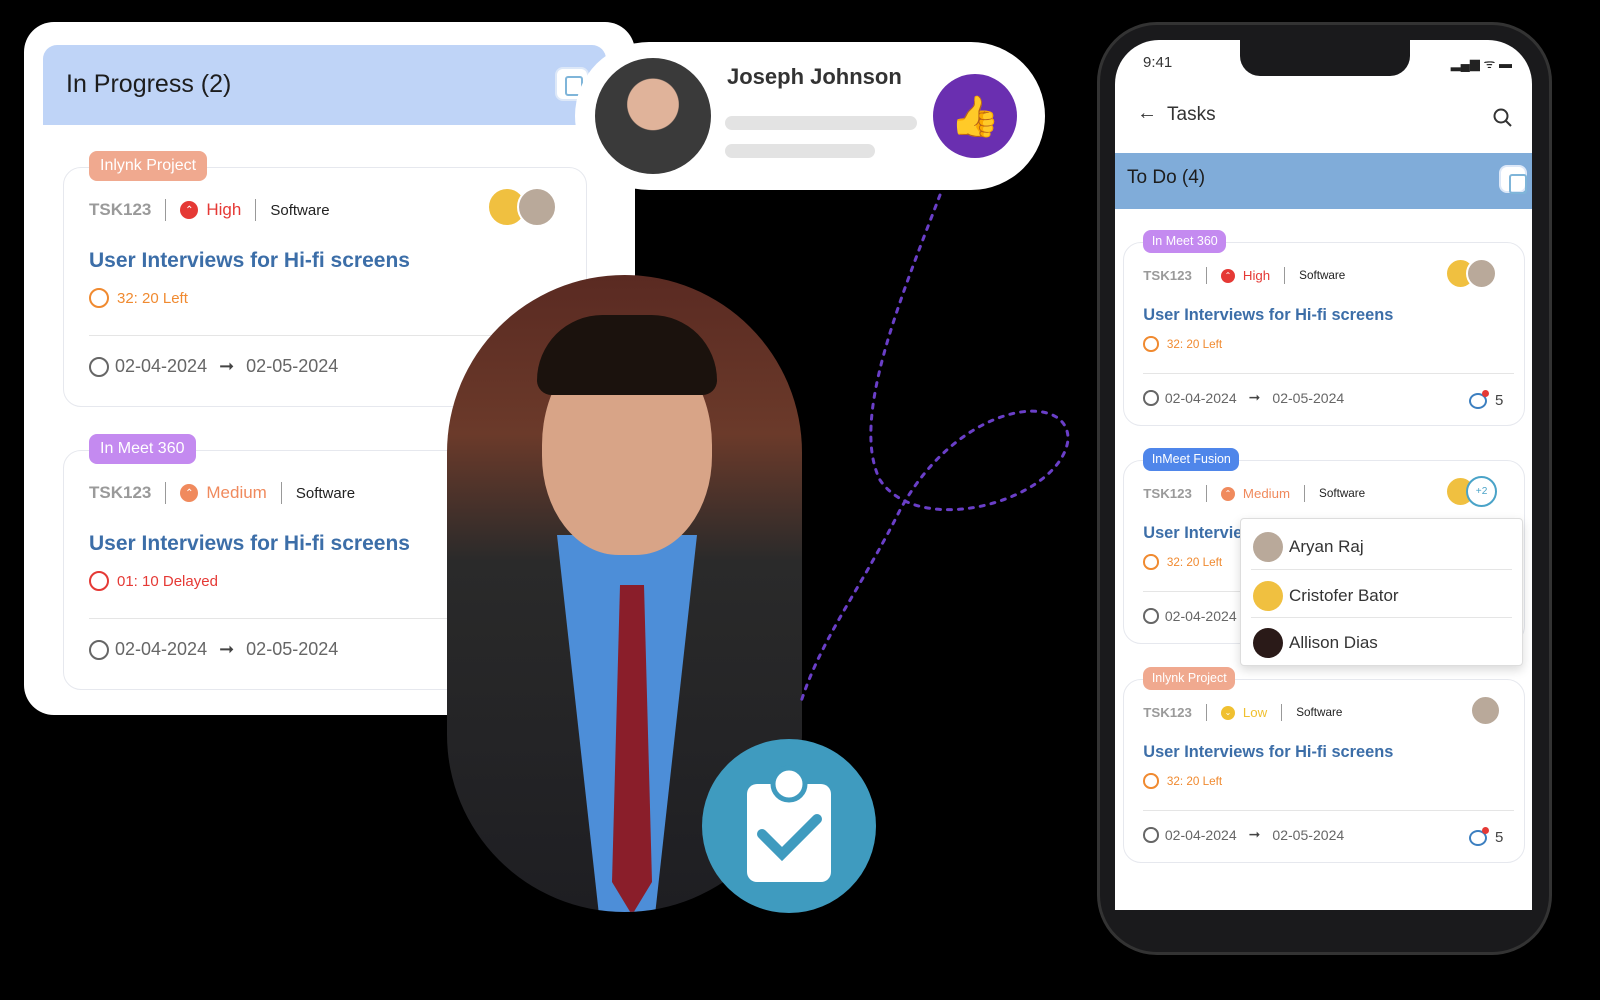 Image resolution: width=1600 pixels, height=1000 pixels. I want to click on person-name: Joseph Johnson, so click(814, 76).